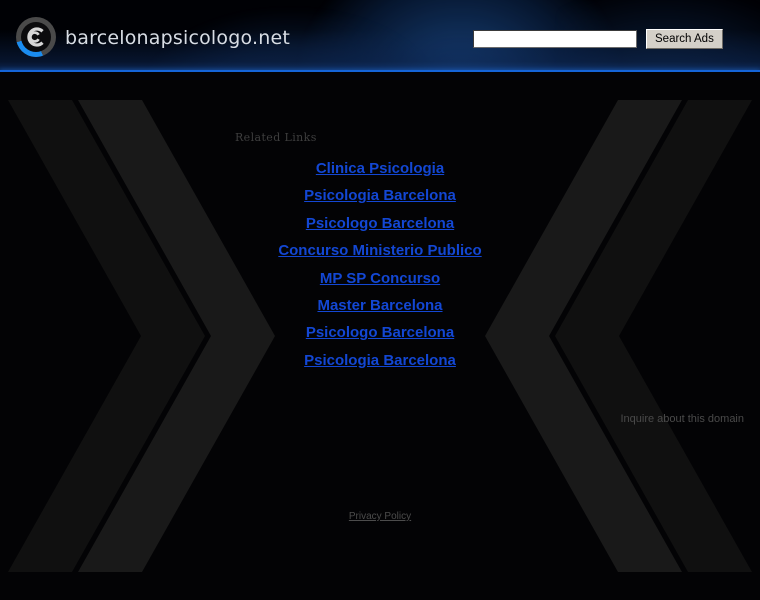  I want to click on page-title: barcelonapsicologo.net, so click(178, 38).